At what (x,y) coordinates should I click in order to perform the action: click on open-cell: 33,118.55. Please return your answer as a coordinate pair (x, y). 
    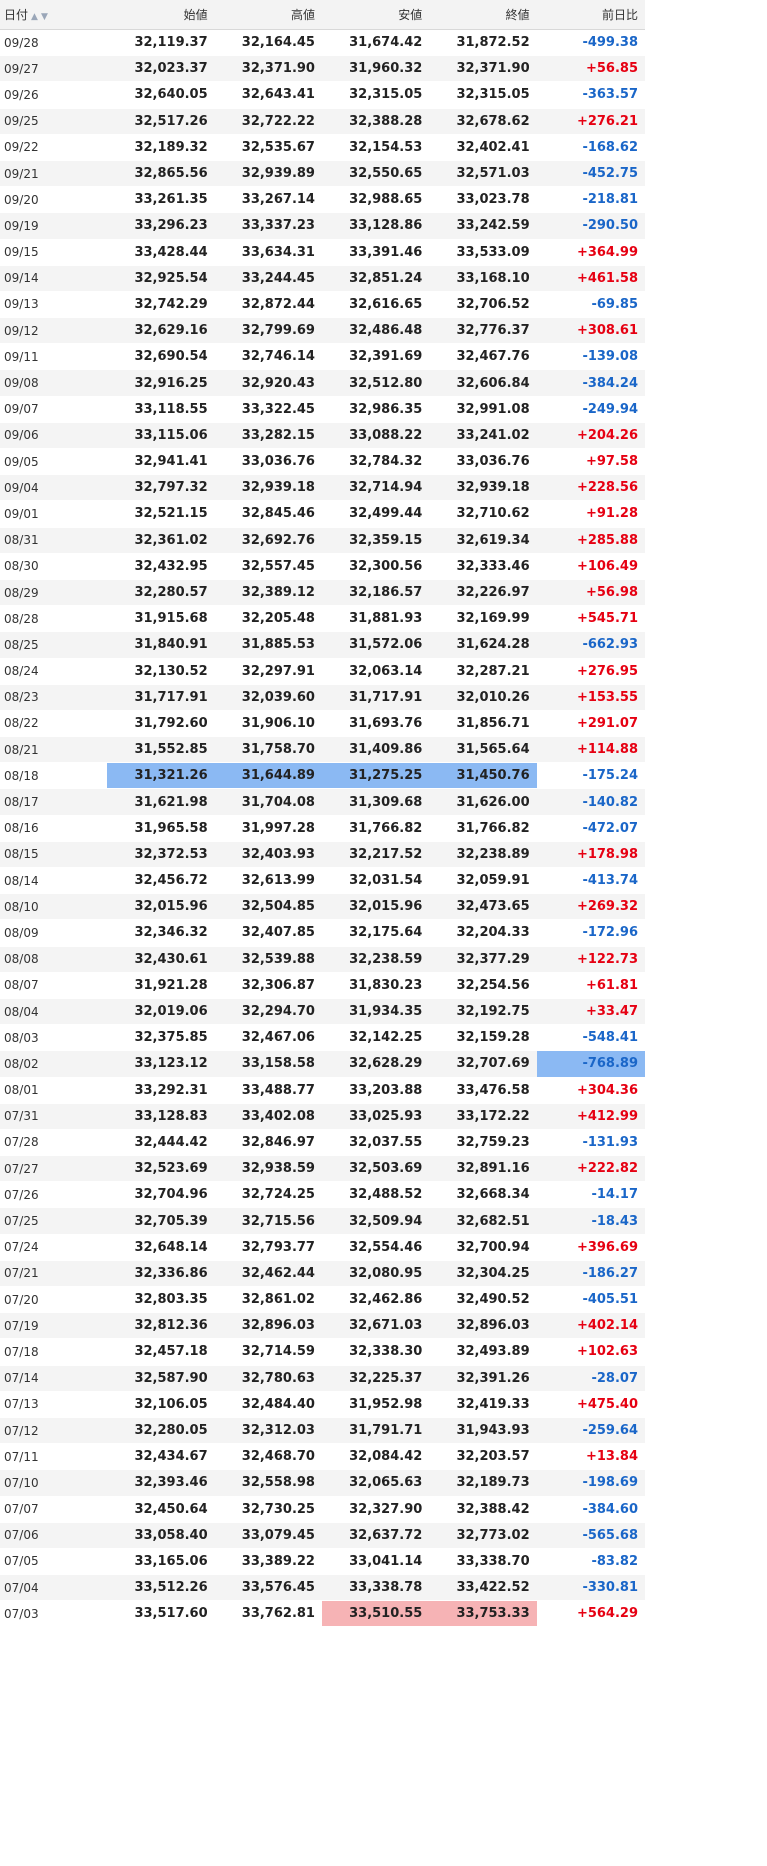
    Looking at the image, I should click on (161, 409).